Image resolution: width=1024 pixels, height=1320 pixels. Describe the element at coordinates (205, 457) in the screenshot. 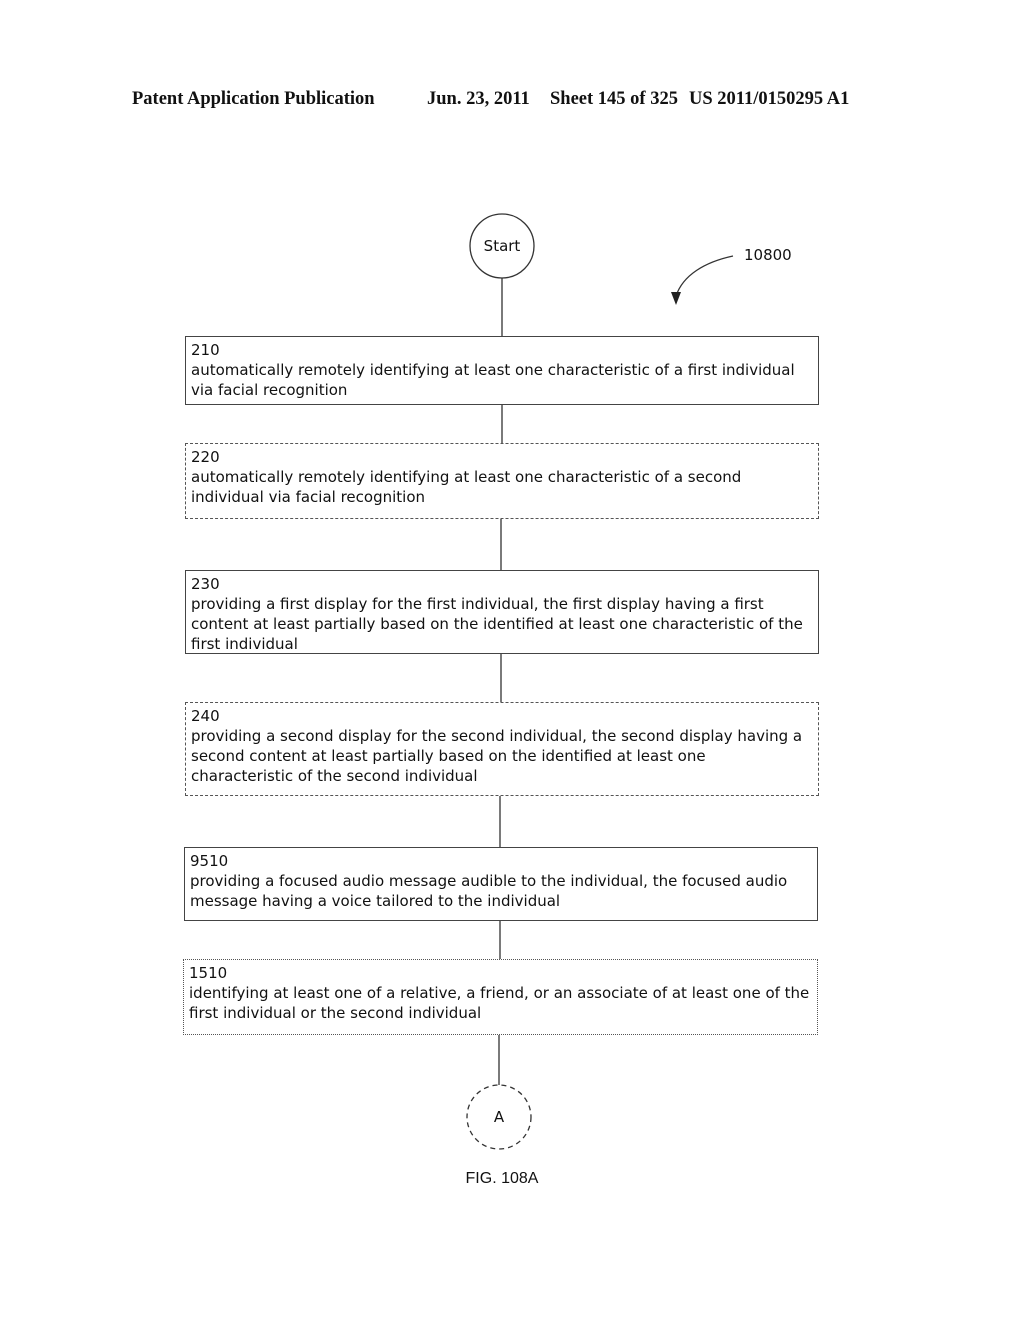

I see `step-number: 220` at that location.